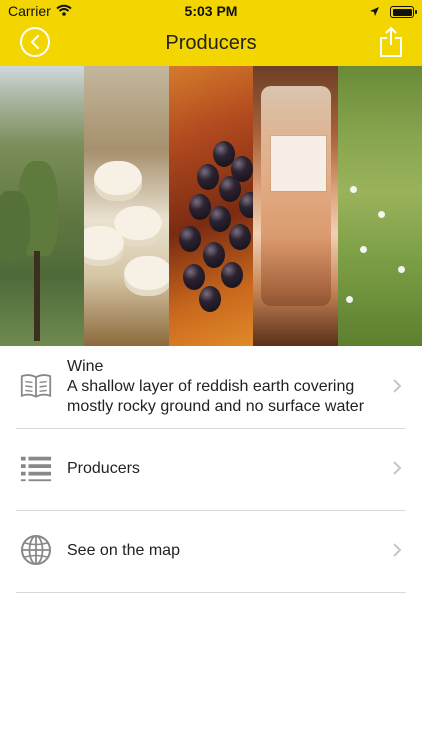 Image resolution: width=422 pixels, height=750 pixels. I want to click on tree-shape, so click(15, 226).